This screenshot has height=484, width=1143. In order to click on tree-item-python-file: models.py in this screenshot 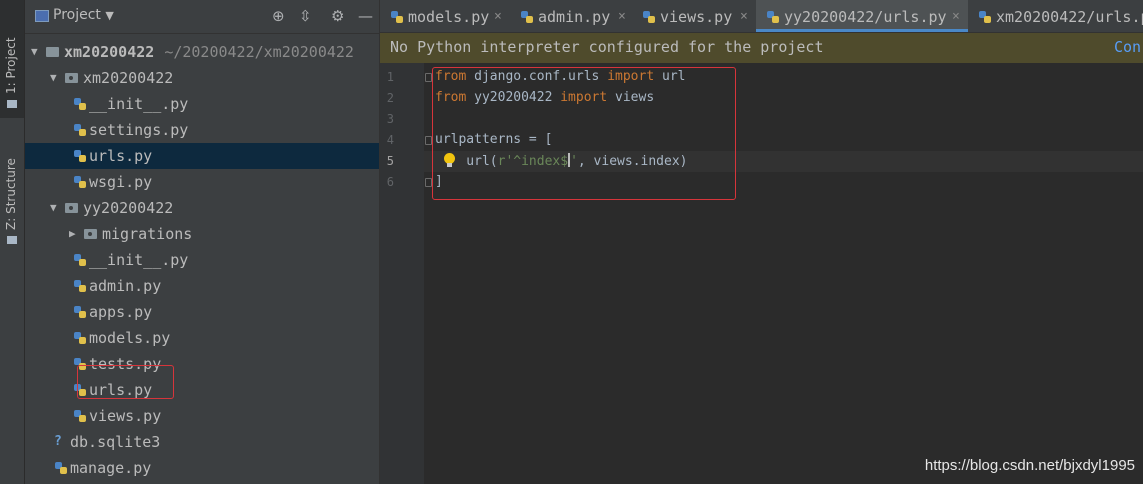, I will do `click(202, 338)`.